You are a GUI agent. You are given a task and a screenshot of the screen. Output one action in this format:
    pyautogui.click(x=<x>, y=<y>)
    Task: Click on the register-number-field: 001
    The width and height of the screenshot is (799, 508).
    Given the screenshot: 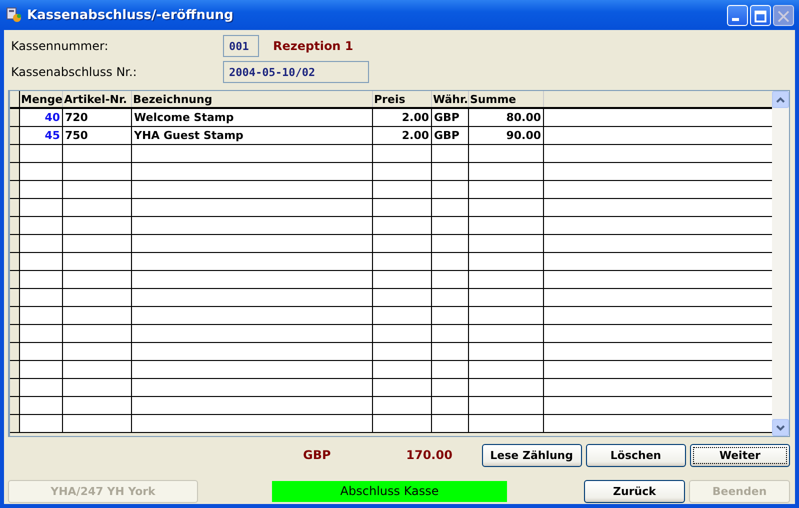 What is the action you would take?
    pyautogui.click(x=241, y=46)
    